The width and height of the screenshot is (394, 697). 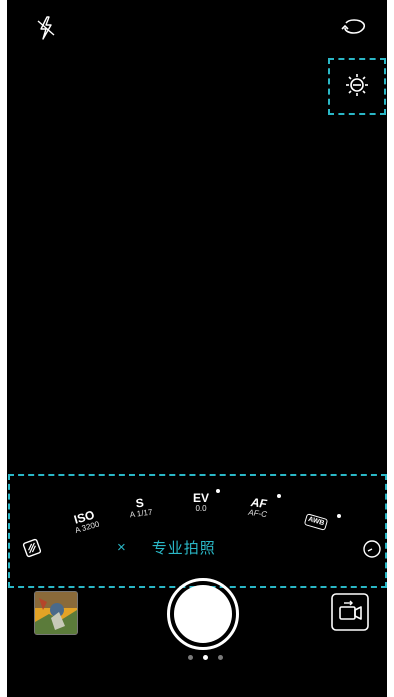 I want to click on brightness-settings-icon, so click(x=357, y=85).